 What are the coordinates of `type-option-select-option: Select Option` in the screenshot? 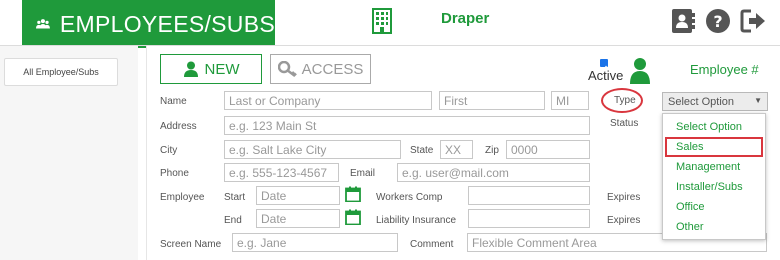 It's located at (709, 127).